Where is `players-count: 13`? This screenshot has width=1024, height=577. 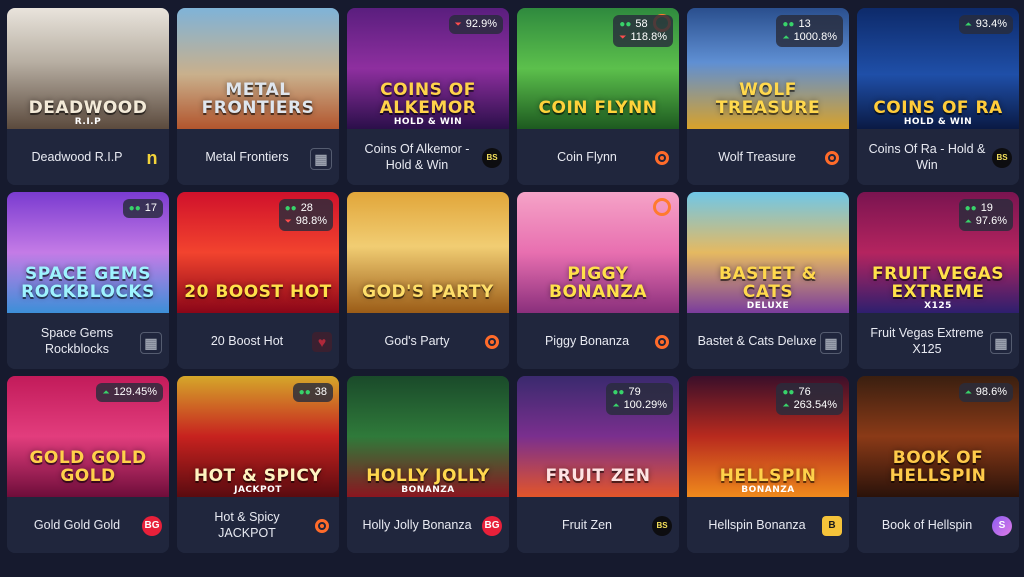
players-count: 13 is located at coordinates (804, 24).